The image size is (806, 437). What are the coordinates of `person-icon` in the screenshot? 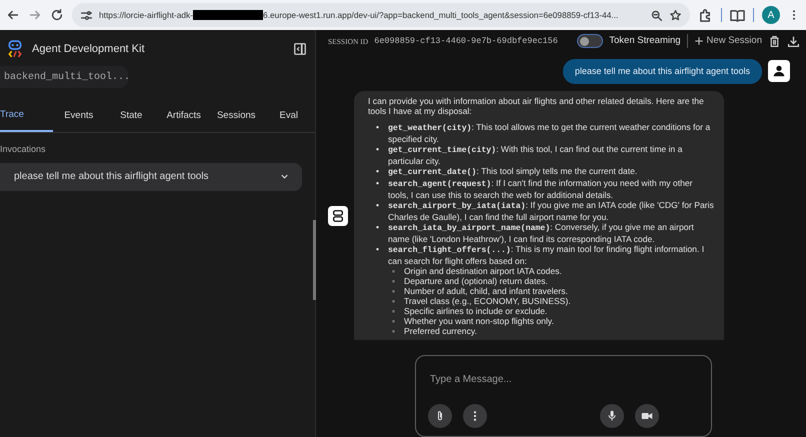 It's located at (779, 71).